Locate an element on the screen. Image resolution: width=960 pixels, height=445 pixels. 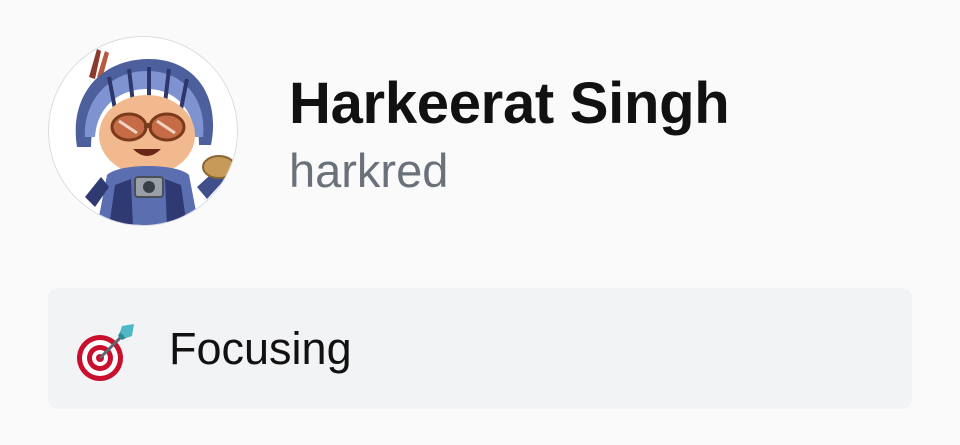
name-block: Harkeerat Singh harkred is located at coordinates (509, 135).